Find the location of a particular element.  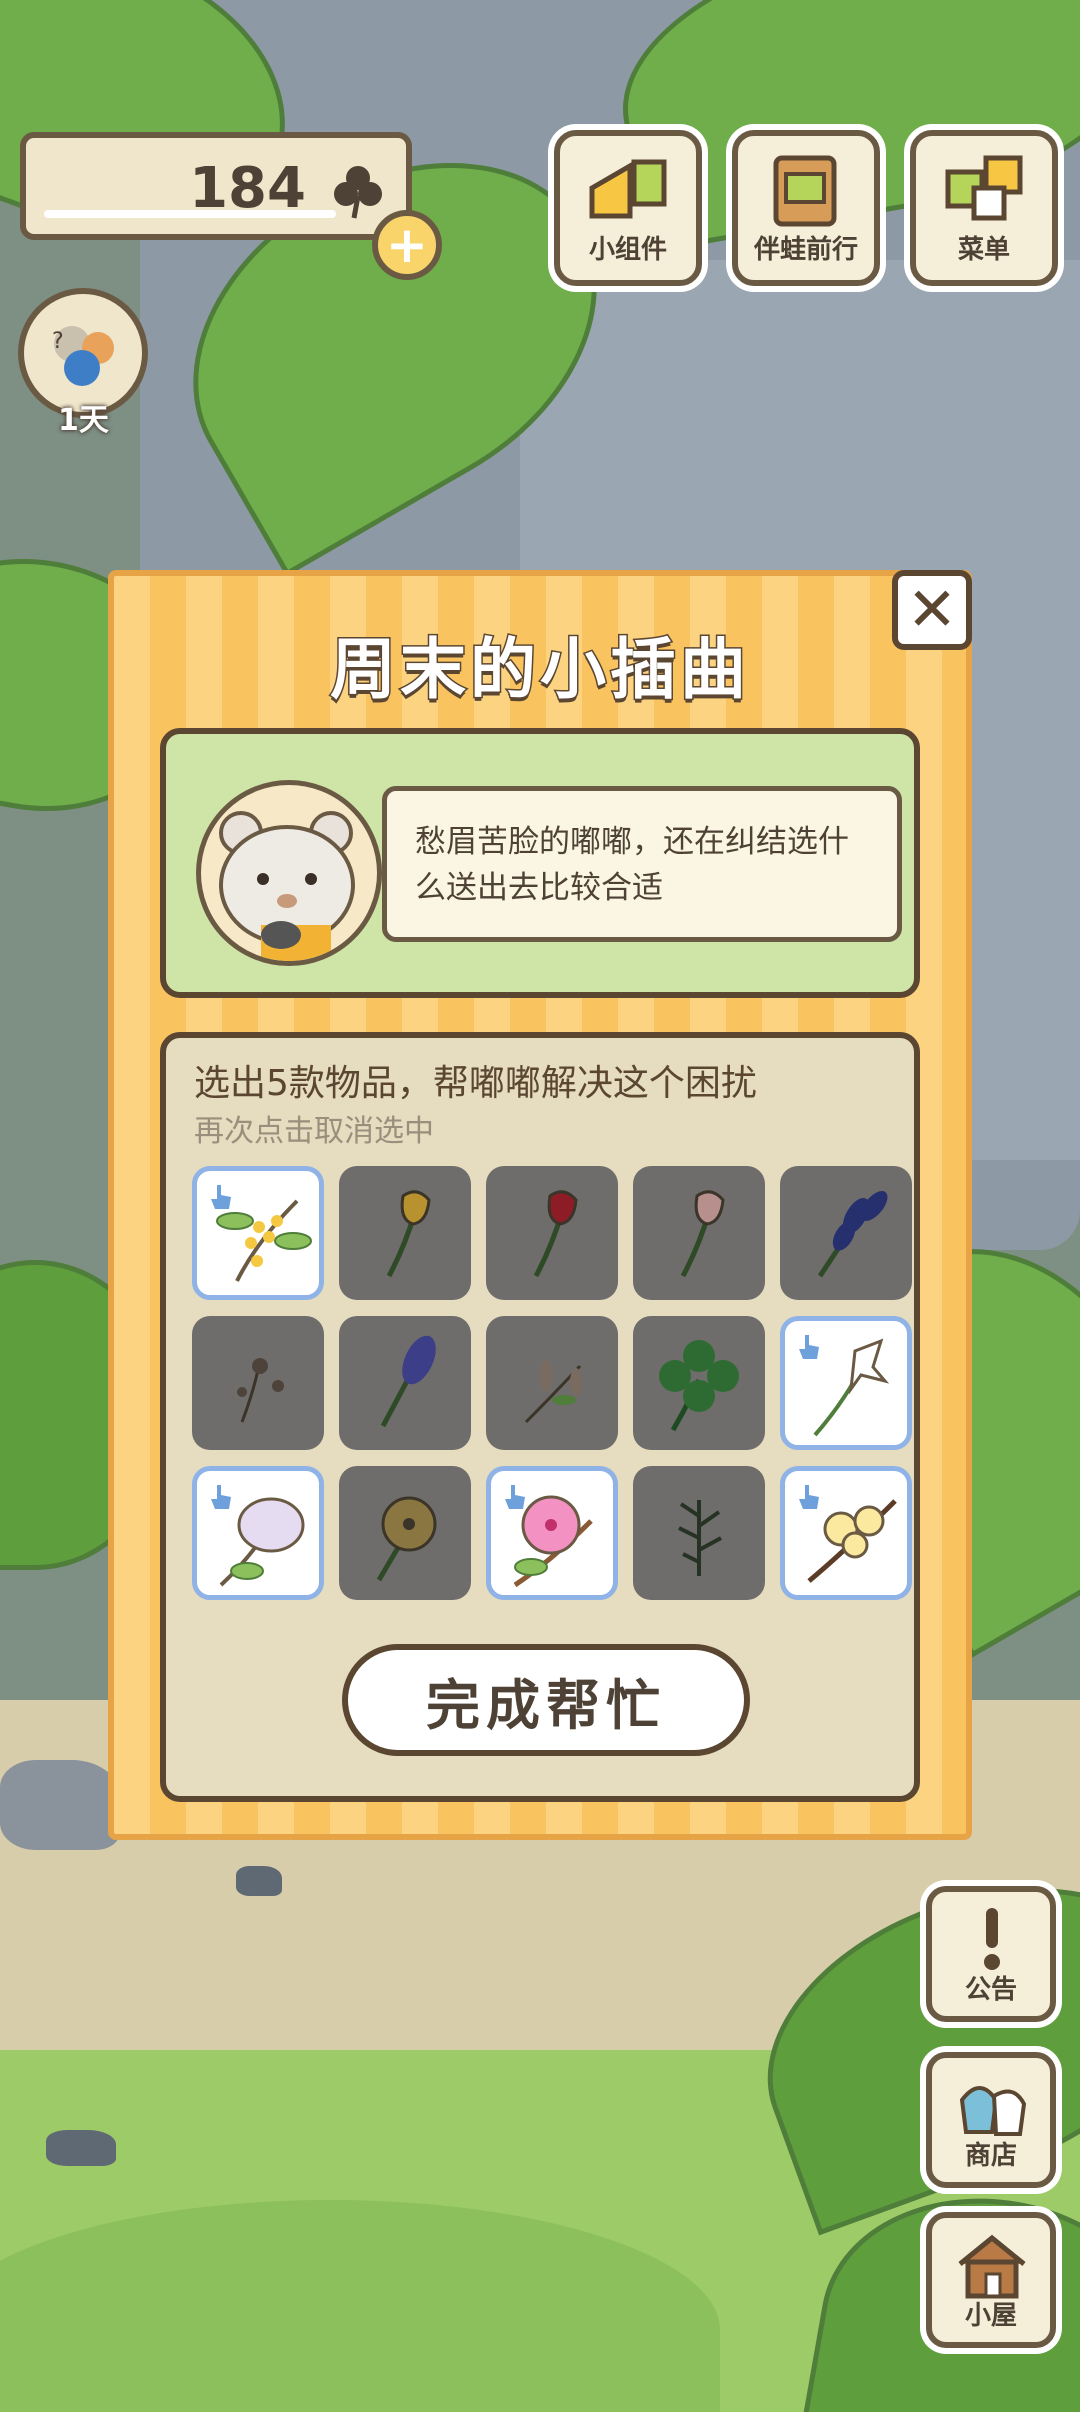

widget-label: 小组件 is located at coordinates (627, 250).